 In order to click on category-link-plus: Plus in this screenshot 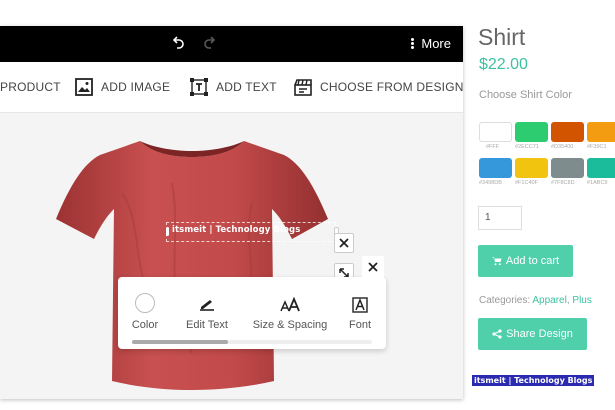, I will do `click(581, 300)`.